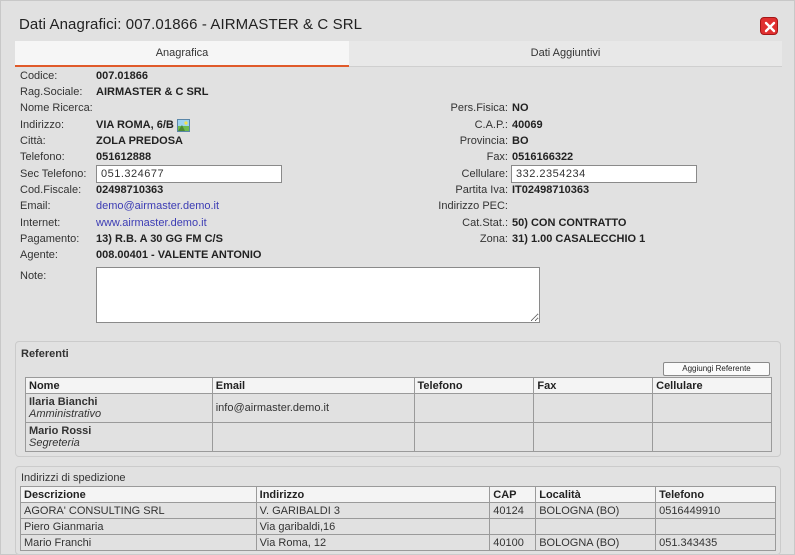 The width and height of the screenshot is (795, 555). I want to click on col-localita: Località, so click(596, 494).